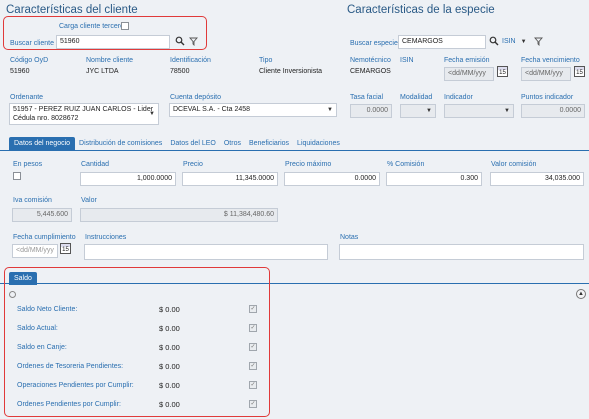 The image size is (589, 419). What do you see at coordinates (46, 118) in the screenshot?
I see `ordenante-line2: Cédula nro. 8028672` at bounding box center [46, 118].